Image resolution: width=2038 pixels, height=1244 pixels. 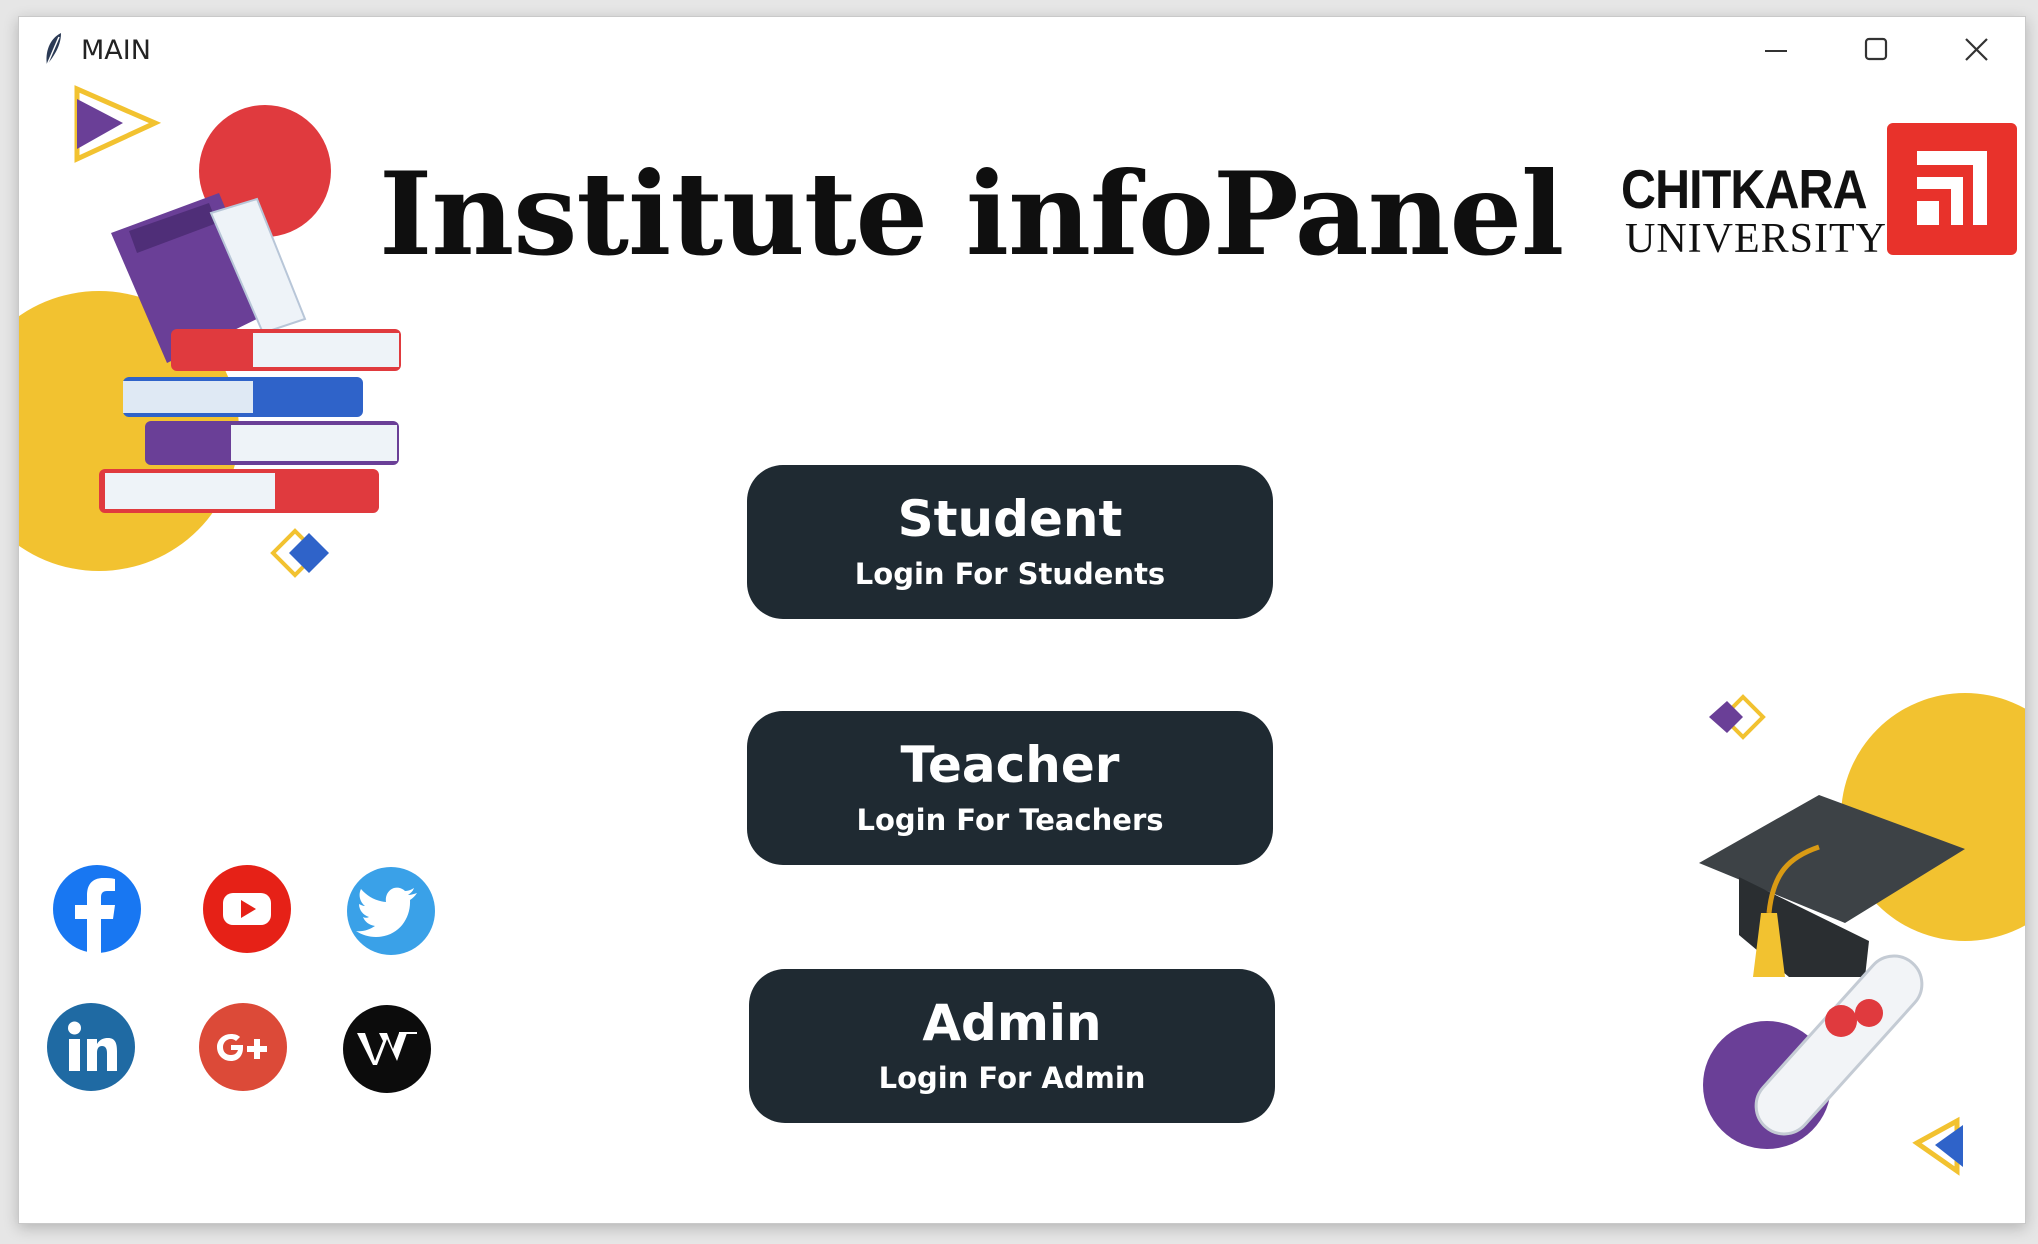 I want to click on linkedin-icon, so click(x=91, y=1047).